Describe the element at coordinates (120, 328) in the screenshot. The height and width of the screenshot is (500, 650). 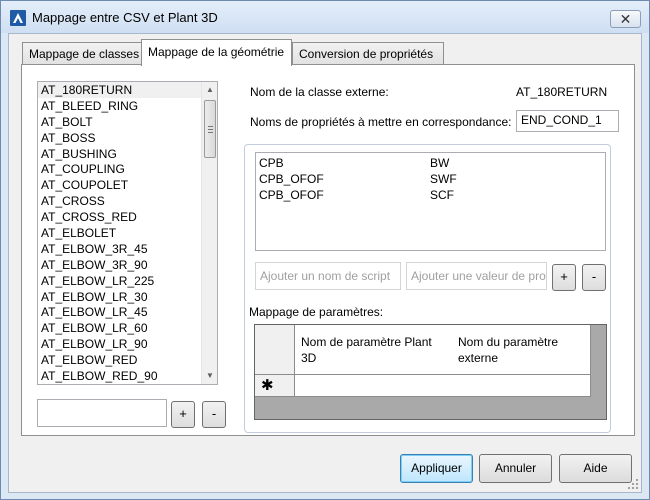
I see `class-list-item: AT_ELBOW_LR_60` at that location.